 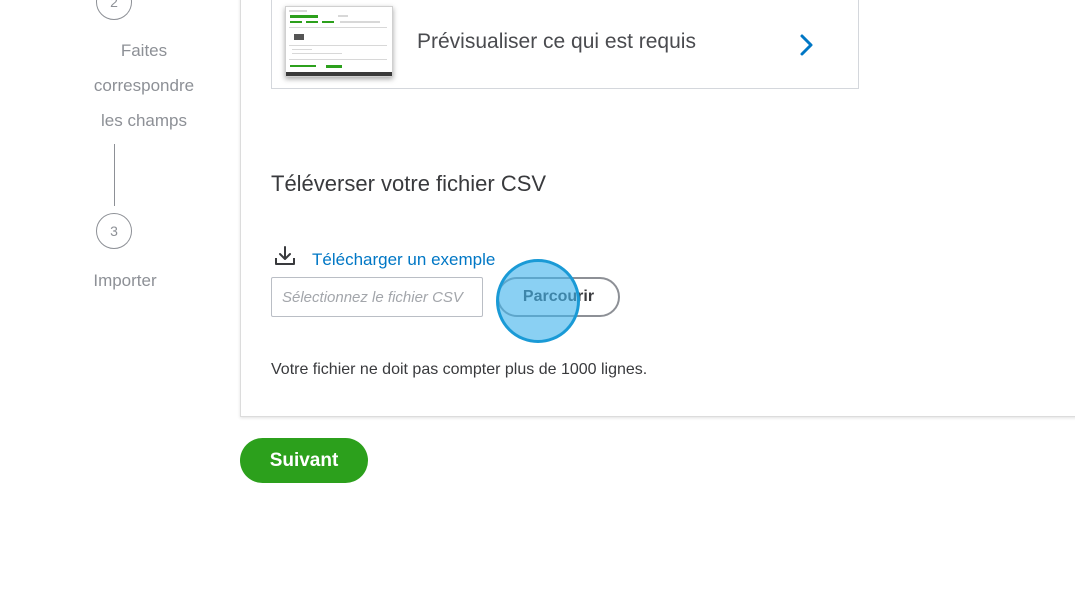 I want to click on step-3-circle: 3, so click(x=114, y=231).